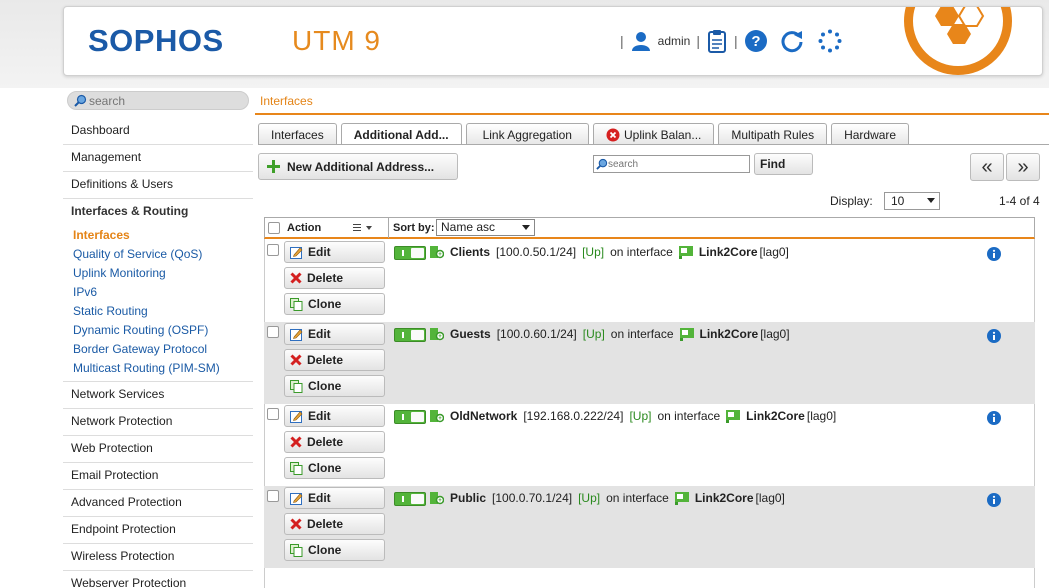 The image size is (1049, 588). I want to click on address-name: Guests, so click(470, 334).